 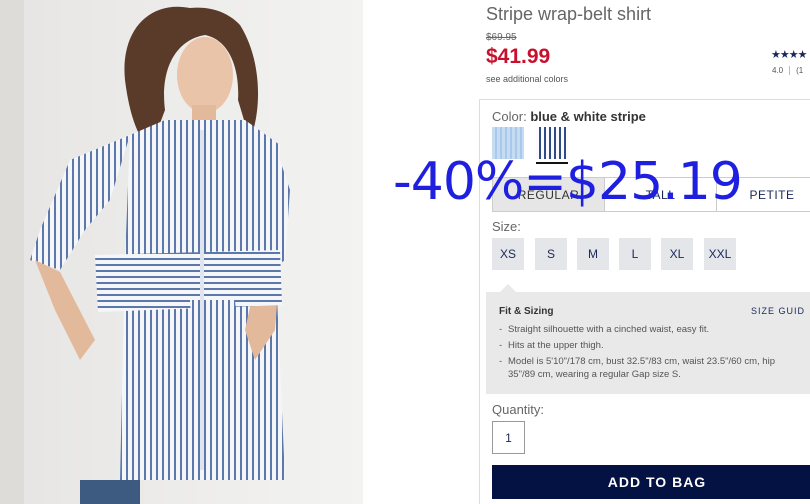 I want to click on quantity-label: Quantity:, so click(x=518, y=409).